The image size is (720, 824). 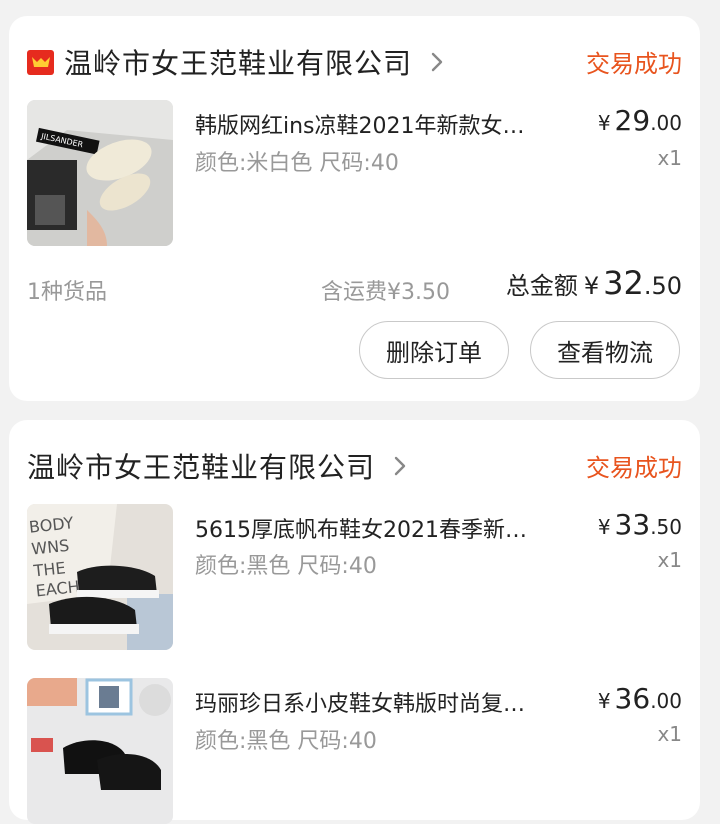 I want to click on price-integer: 29, so click(x=632, y=120).